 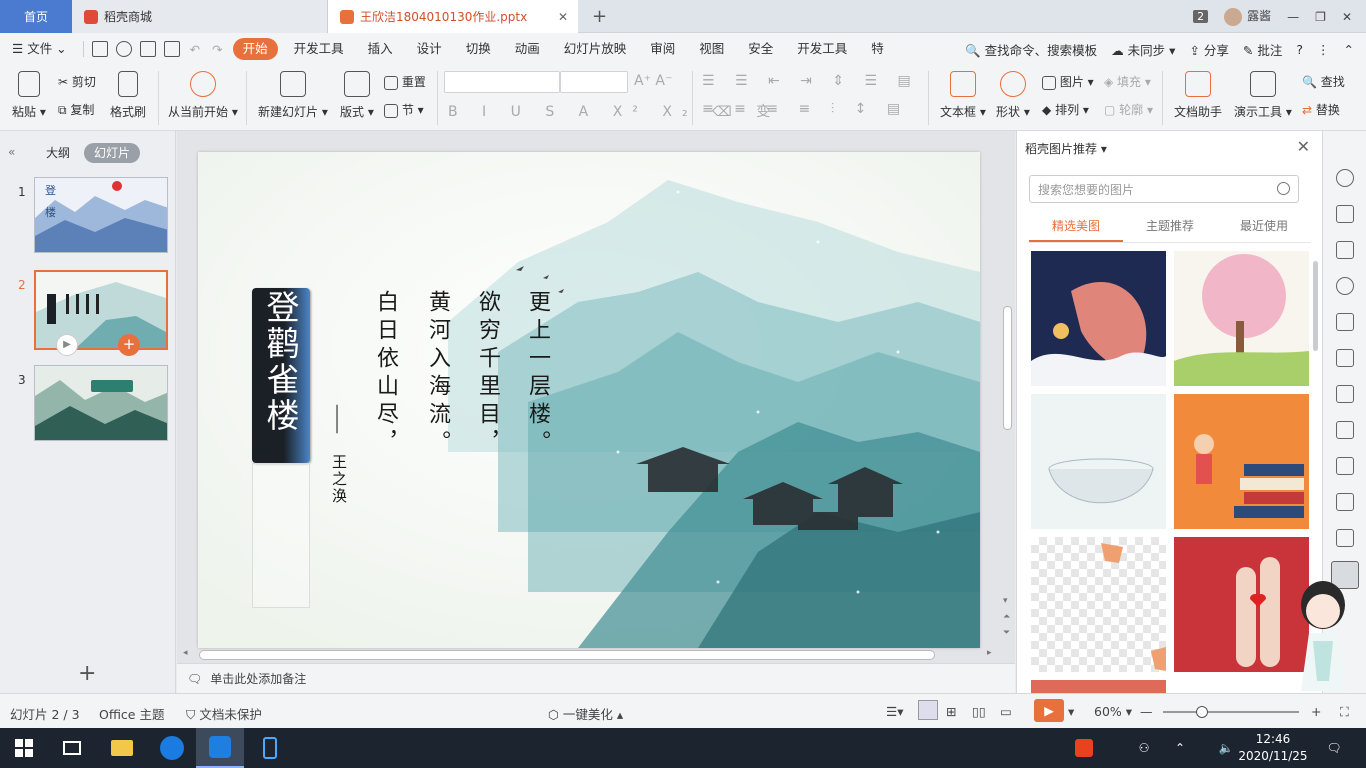 I want to click on redo-icon: ↷, so click(x=217, y=49).